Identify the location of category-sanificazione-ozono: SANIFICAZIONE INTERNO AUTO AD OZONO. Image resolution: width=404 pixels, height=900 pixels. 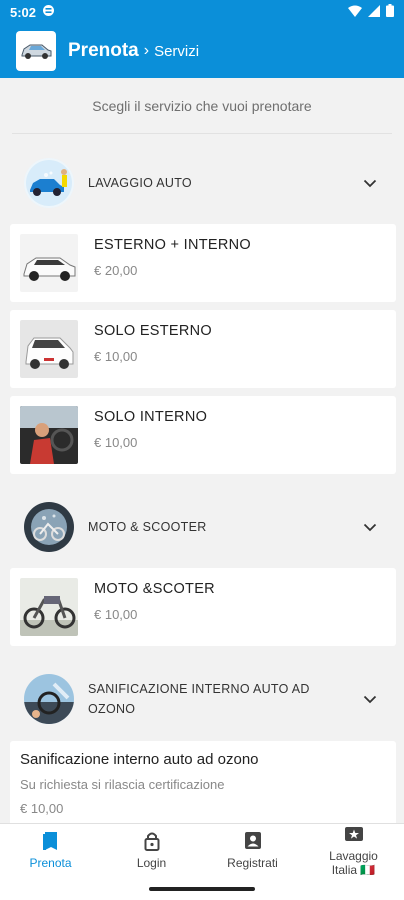
(202, 699).